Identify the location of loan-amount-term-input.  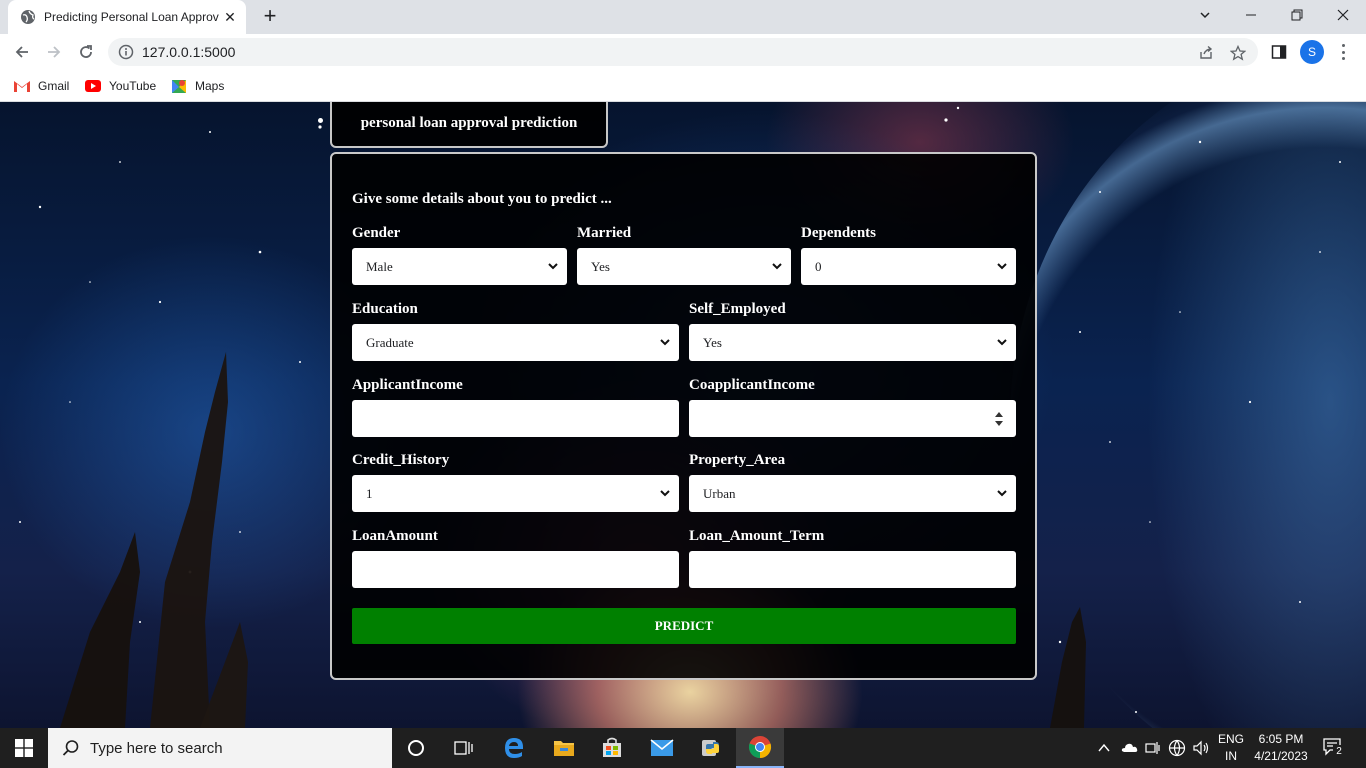
(852, 569).